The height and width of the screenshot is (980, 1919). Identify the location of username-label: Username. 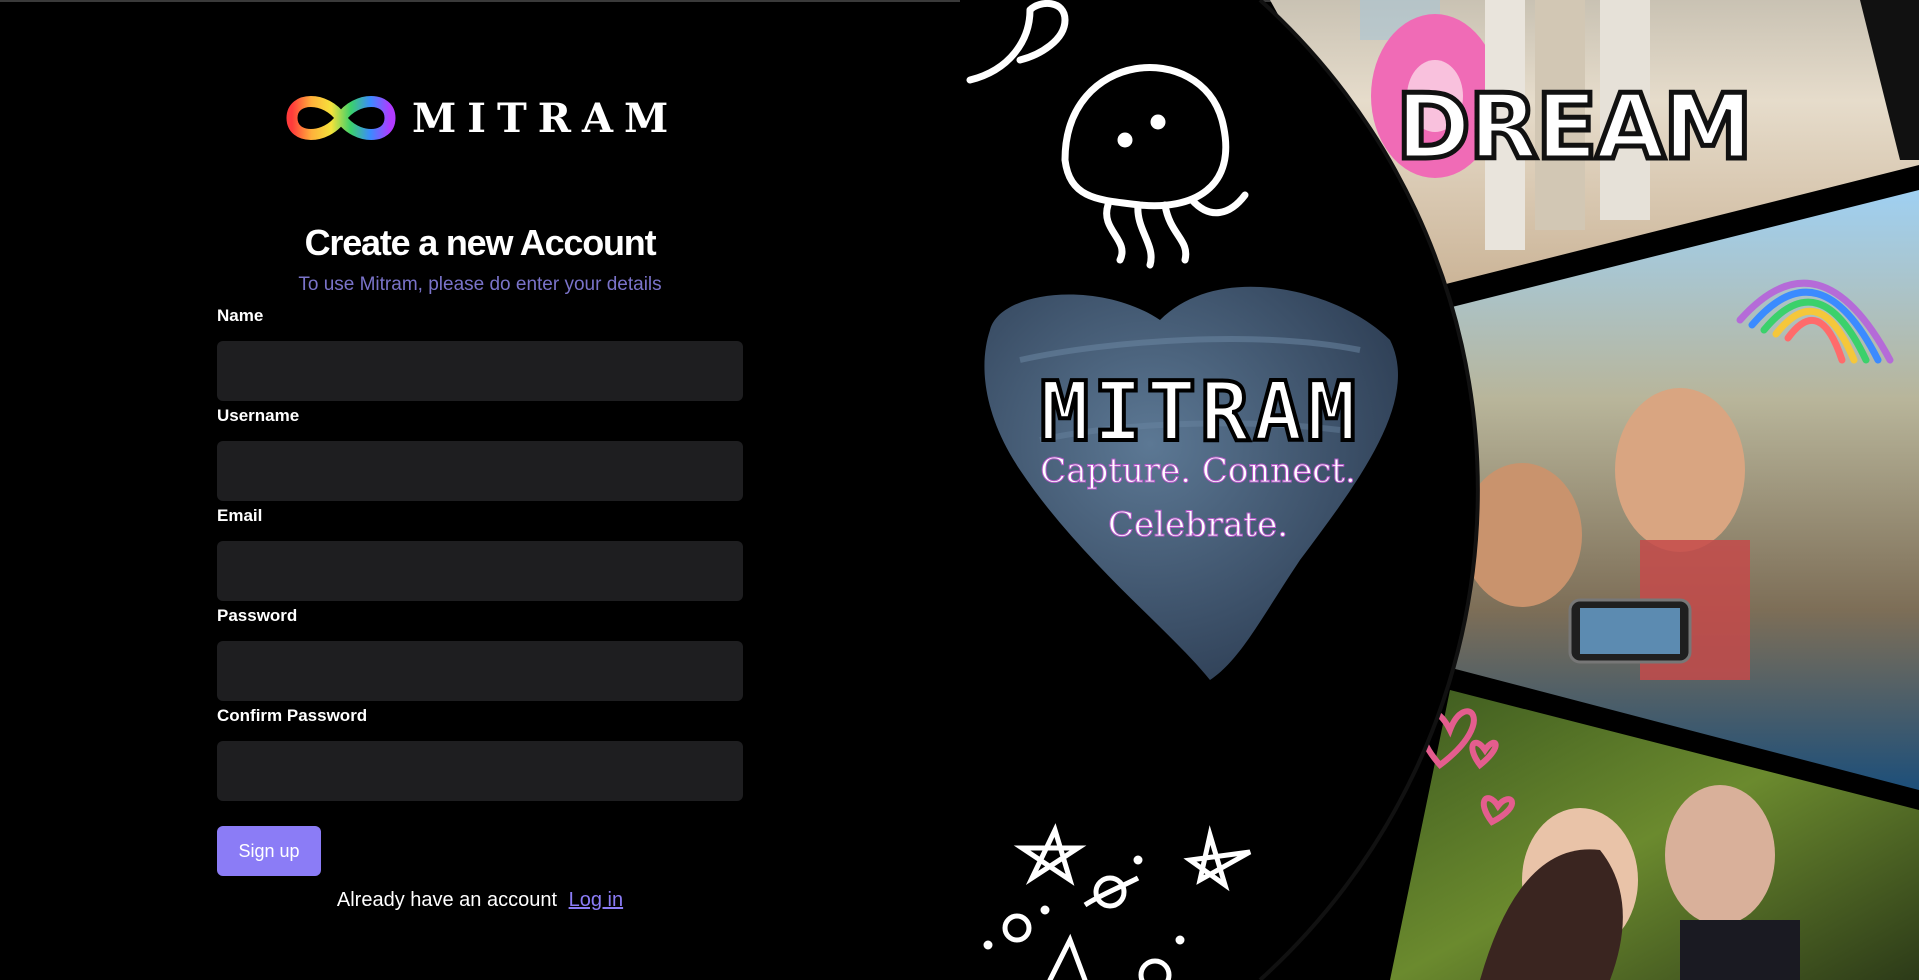
(258, 415).